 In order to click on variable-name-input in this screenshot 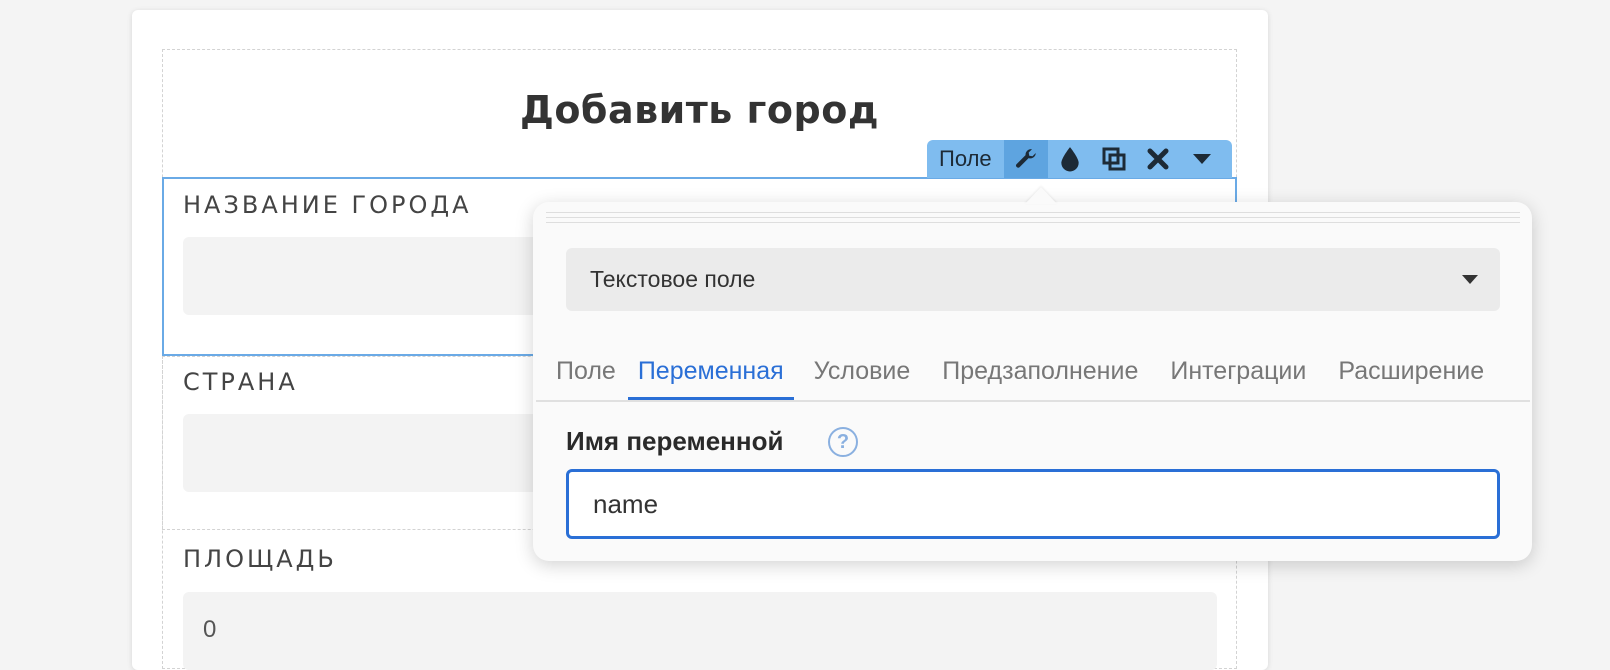, I will do `click(1033, 504)`.